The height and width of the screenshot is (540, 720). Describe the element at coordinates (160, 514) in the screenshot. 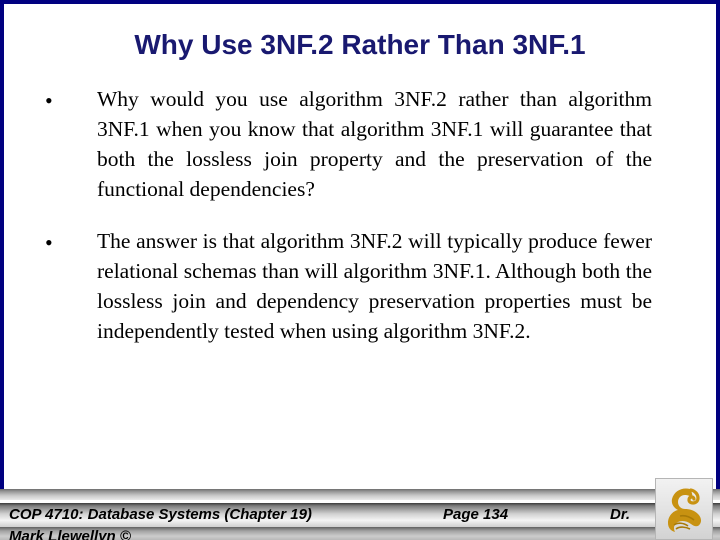

I see `footer-course-label: COP 4710: Database Systems (Chapter 19)` at that location.